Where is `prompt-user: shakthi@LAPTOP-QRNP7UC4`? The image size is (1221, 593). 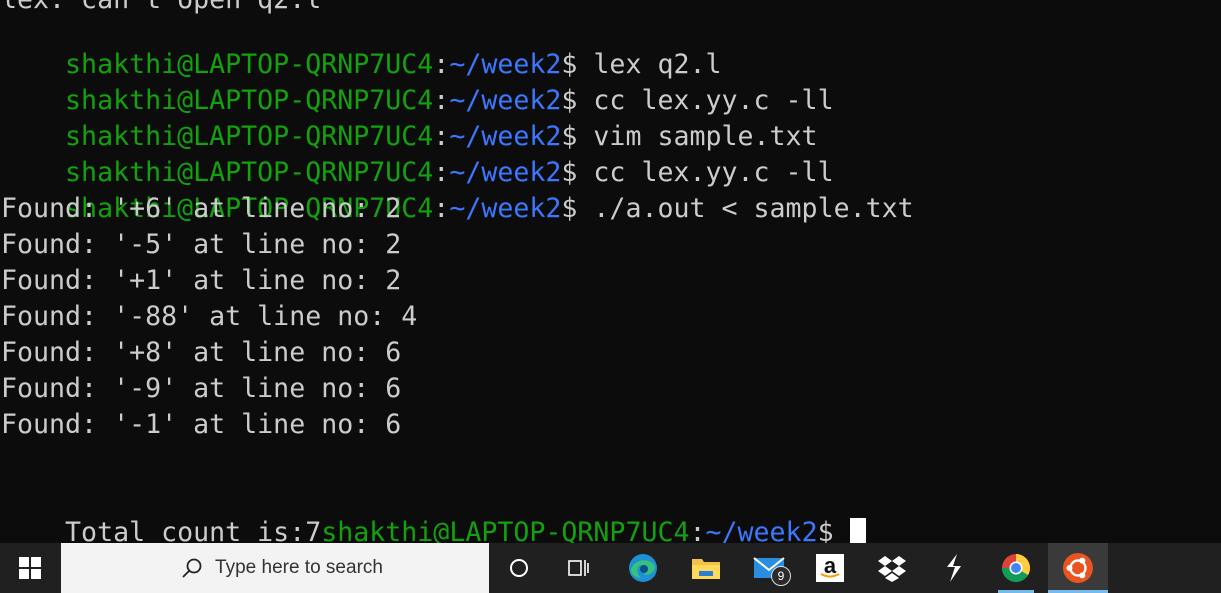 prompt-user: shakthi@LAPTOP-QRNP7UC4 is located at coordinates (505, 530).